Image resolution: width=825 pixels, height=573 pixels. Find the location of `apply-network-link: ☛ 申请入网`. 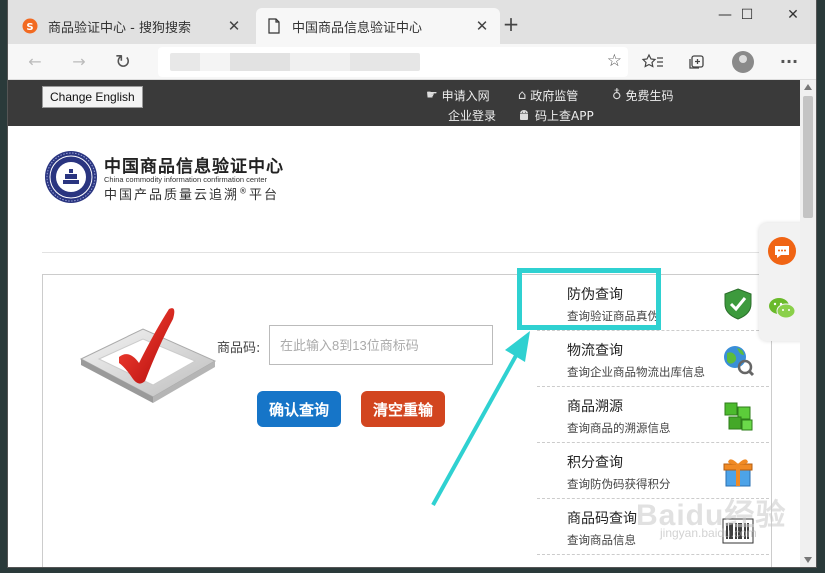

apply-network-link: ☛ 申请入网 is located at coordinates (458, 95).